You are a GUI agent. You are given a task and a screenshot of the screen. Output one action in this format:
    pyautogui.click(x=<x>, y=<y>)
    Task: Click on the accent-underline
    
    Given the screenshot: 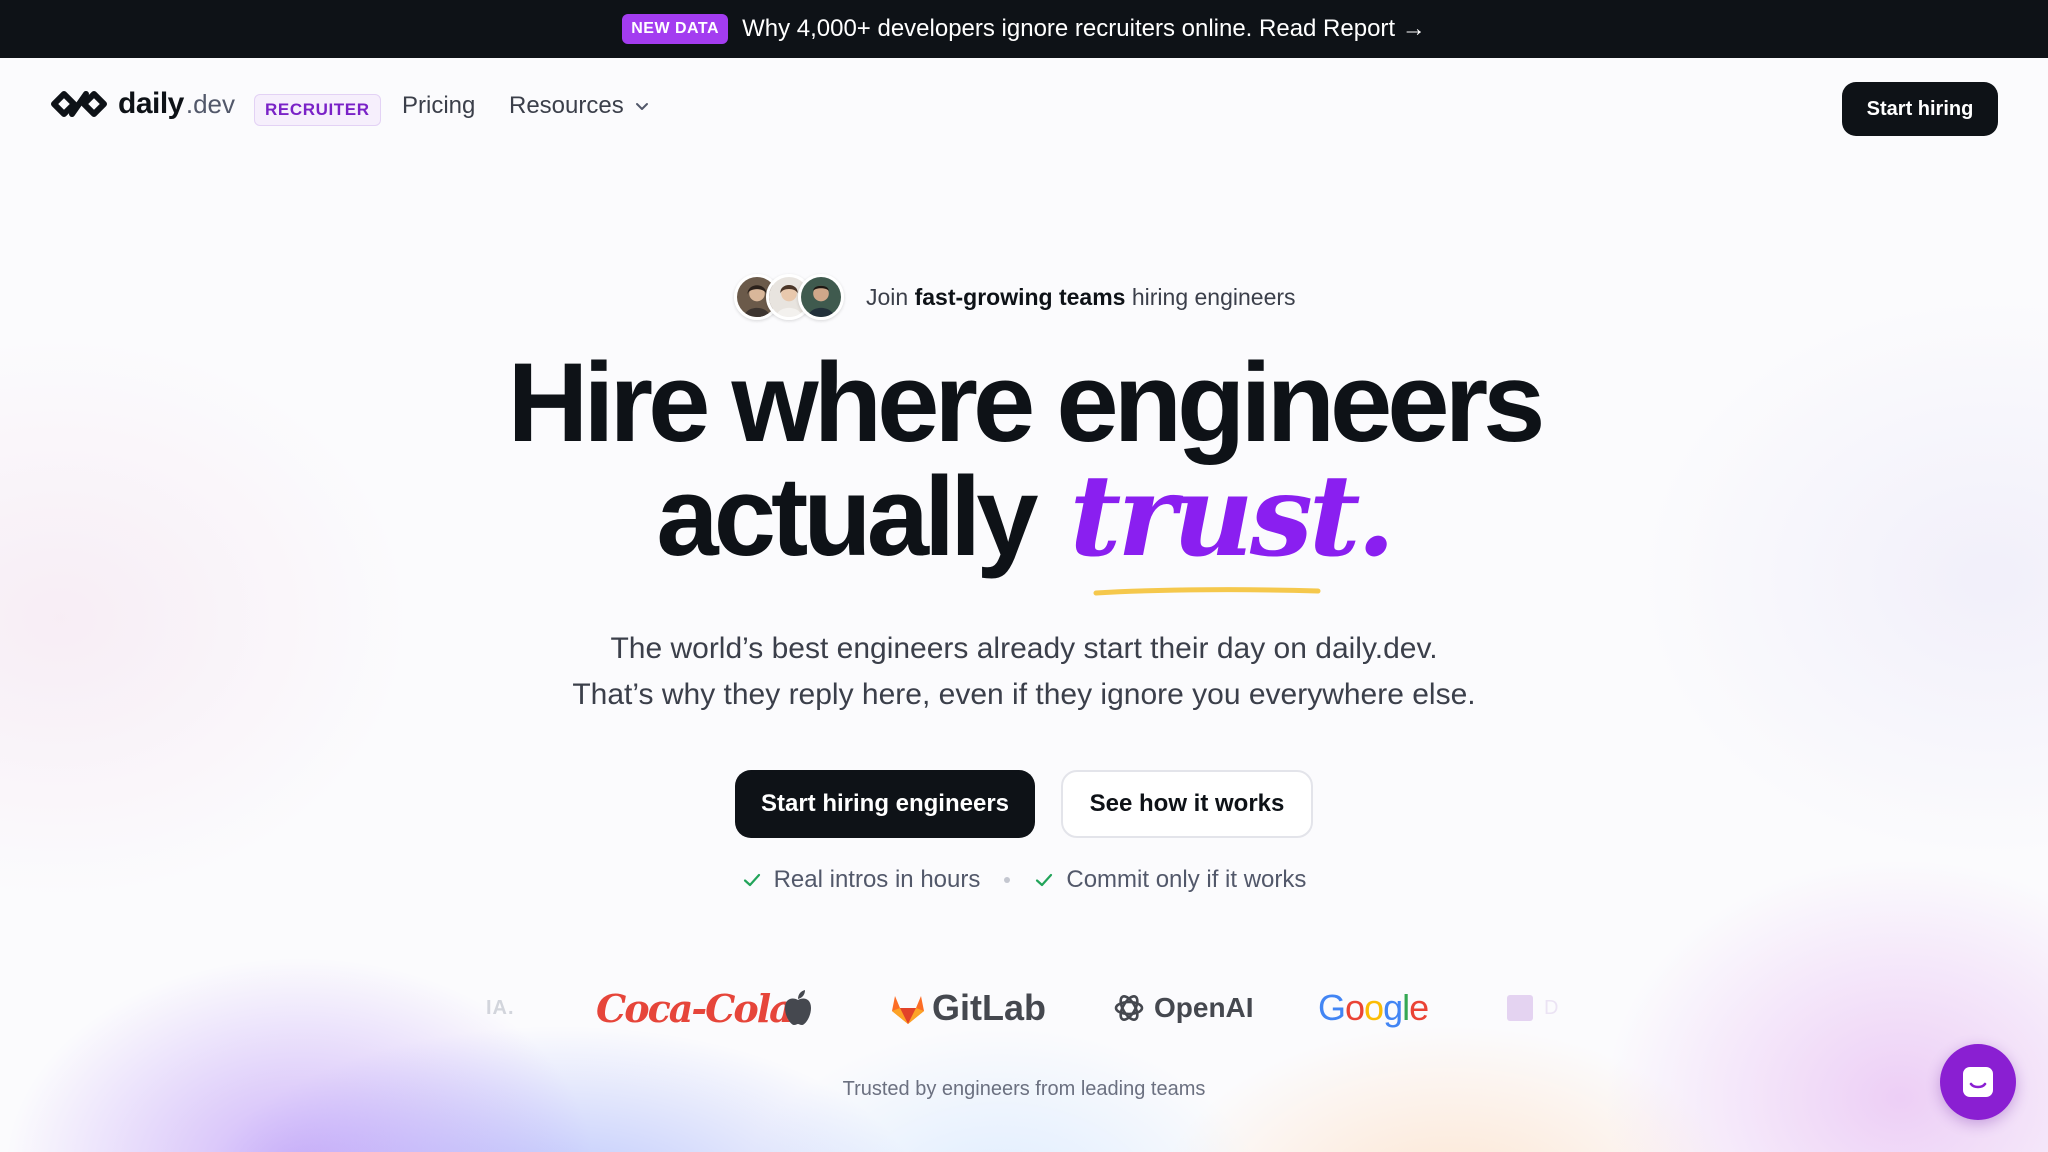 What is the action you would take?
    pyautogui.click(x=1207, y=591)
    